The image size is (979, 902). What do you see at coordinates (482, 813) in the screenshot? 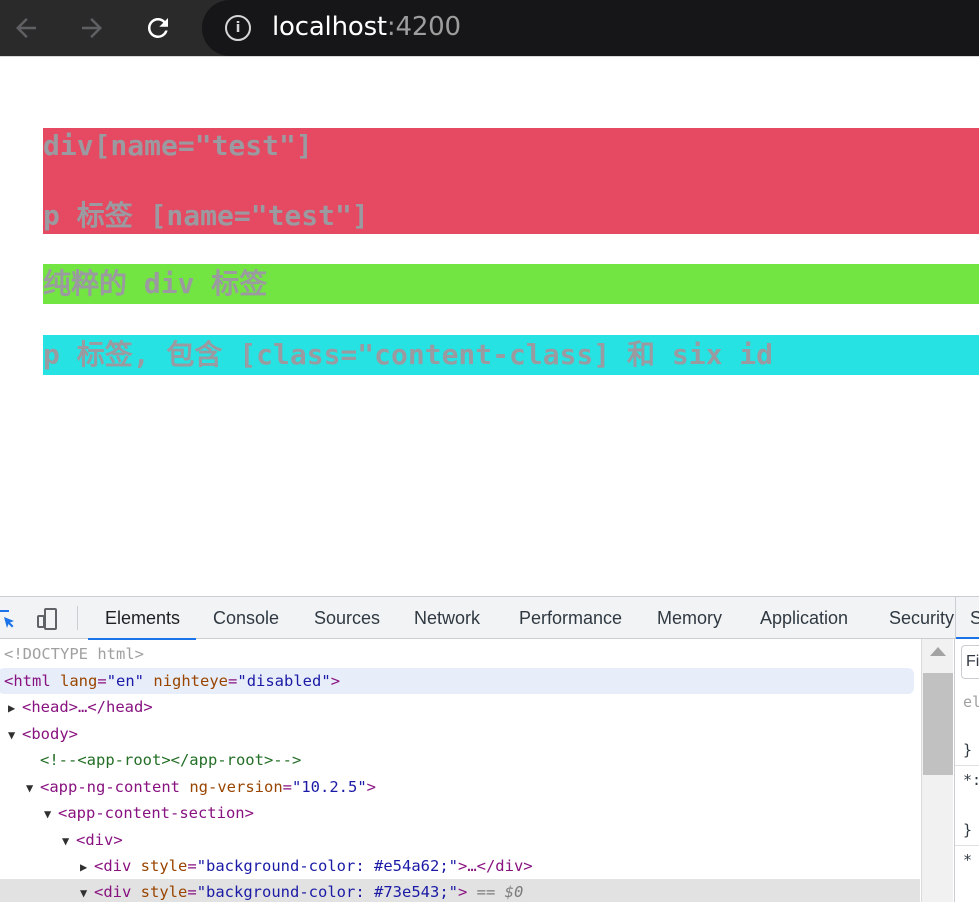
I see `dom-app-content-section: ▼ <app-content-section>` at bounding box center [482, 813].